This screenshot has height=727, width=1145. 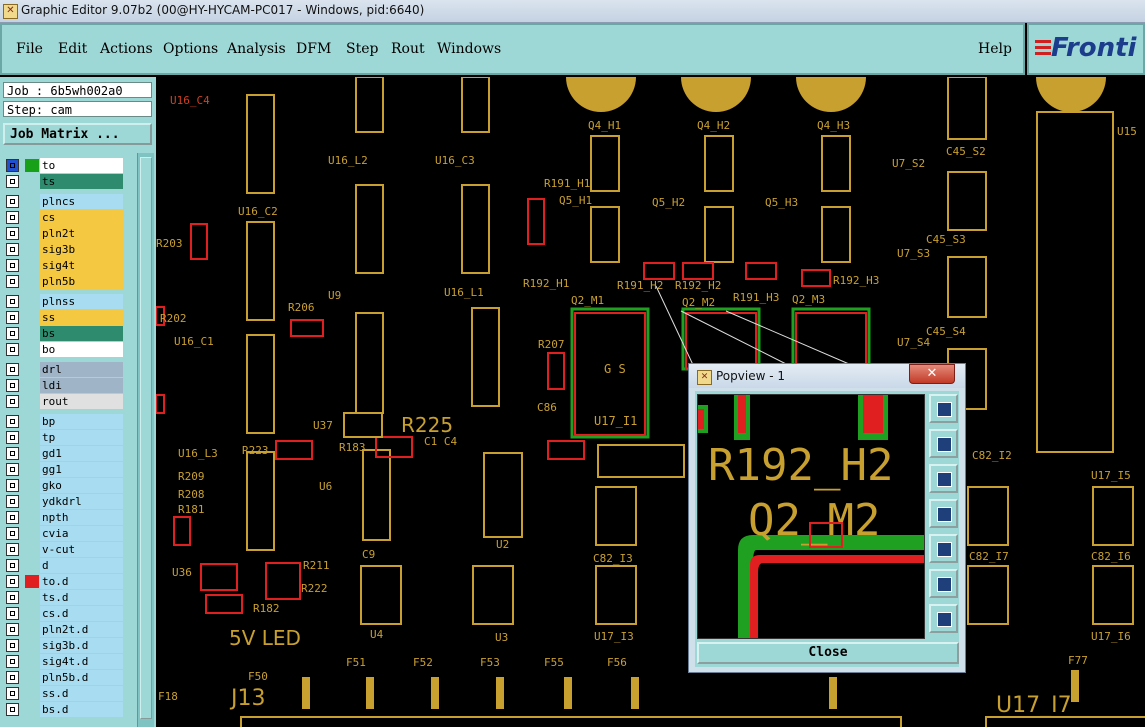 What do you see at coordinates (81, 485) in the screenshot?
I see `layer-name: gko` at bounding box center [81, 485].